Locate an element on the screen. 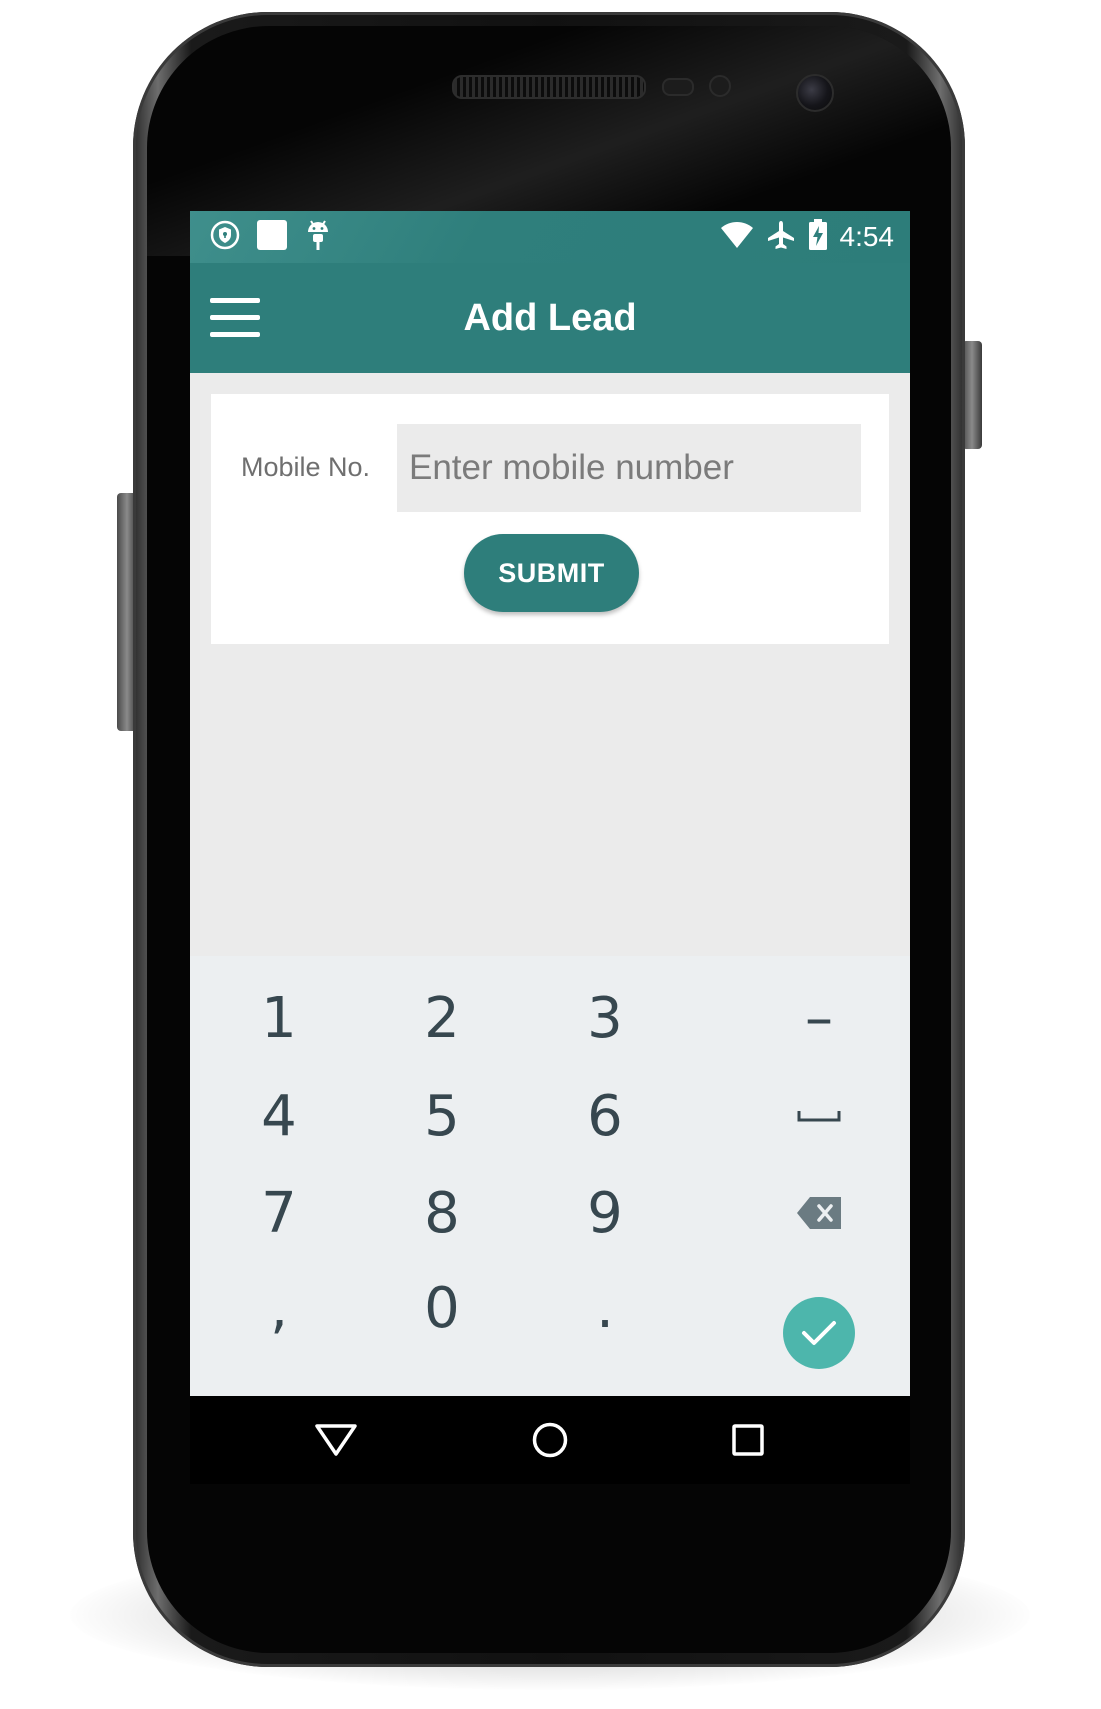 The width and height of the screenshot is (1101, 1709). add-lead-form: Mobile No. SUBMIT is located at coordinates (550, 519).